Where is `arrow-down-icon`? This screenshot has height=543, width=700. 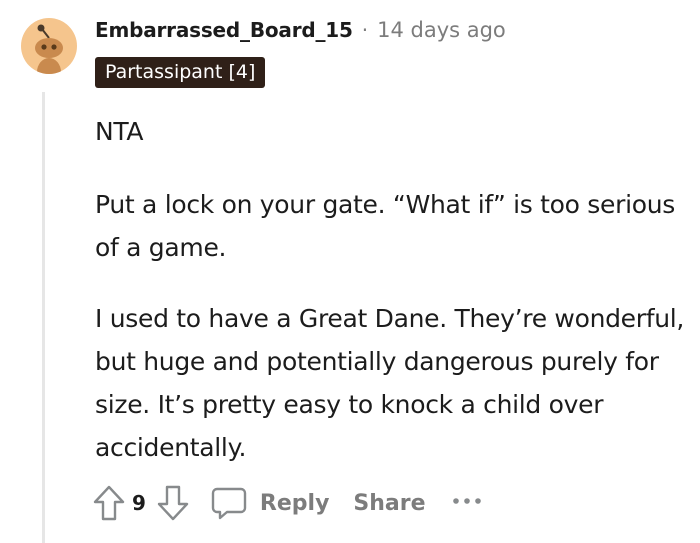 arrow-down-icon is located at coordinates (173, 503).